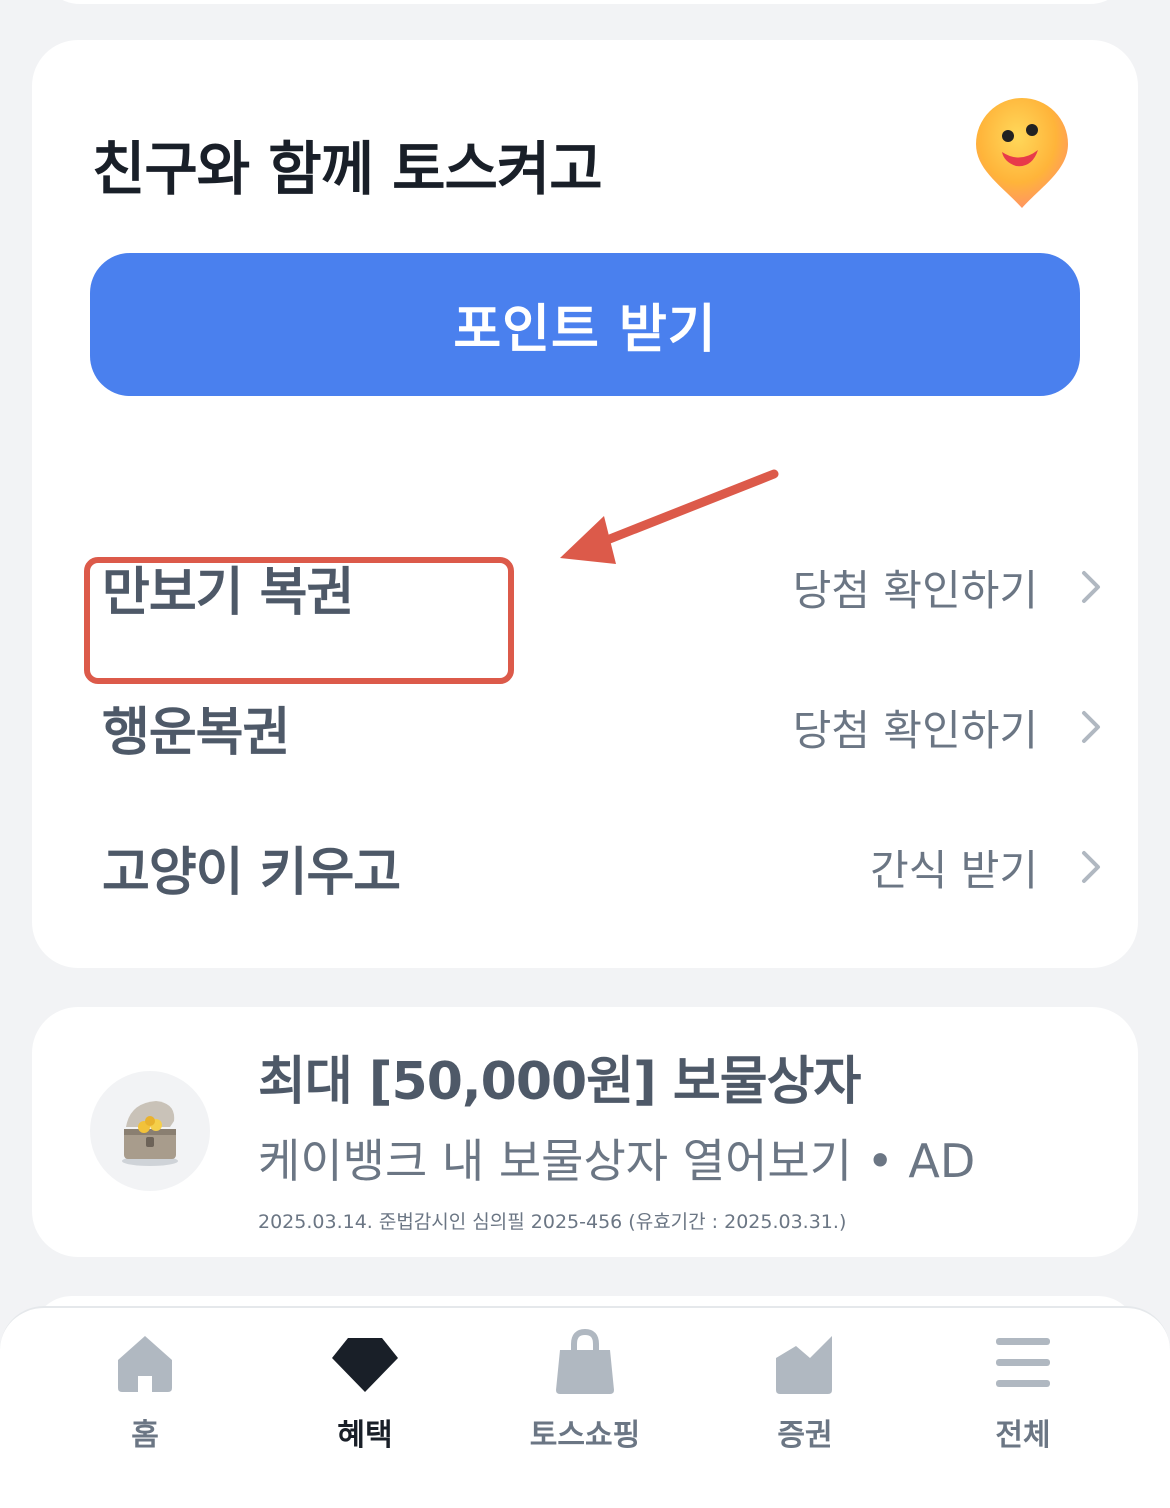 The width and height of the screenshot is (1170, 1508). Describe the element at coordinates (585, 324) in the screenshot. I see `receive-points-button: 포인트 받기` at that location.